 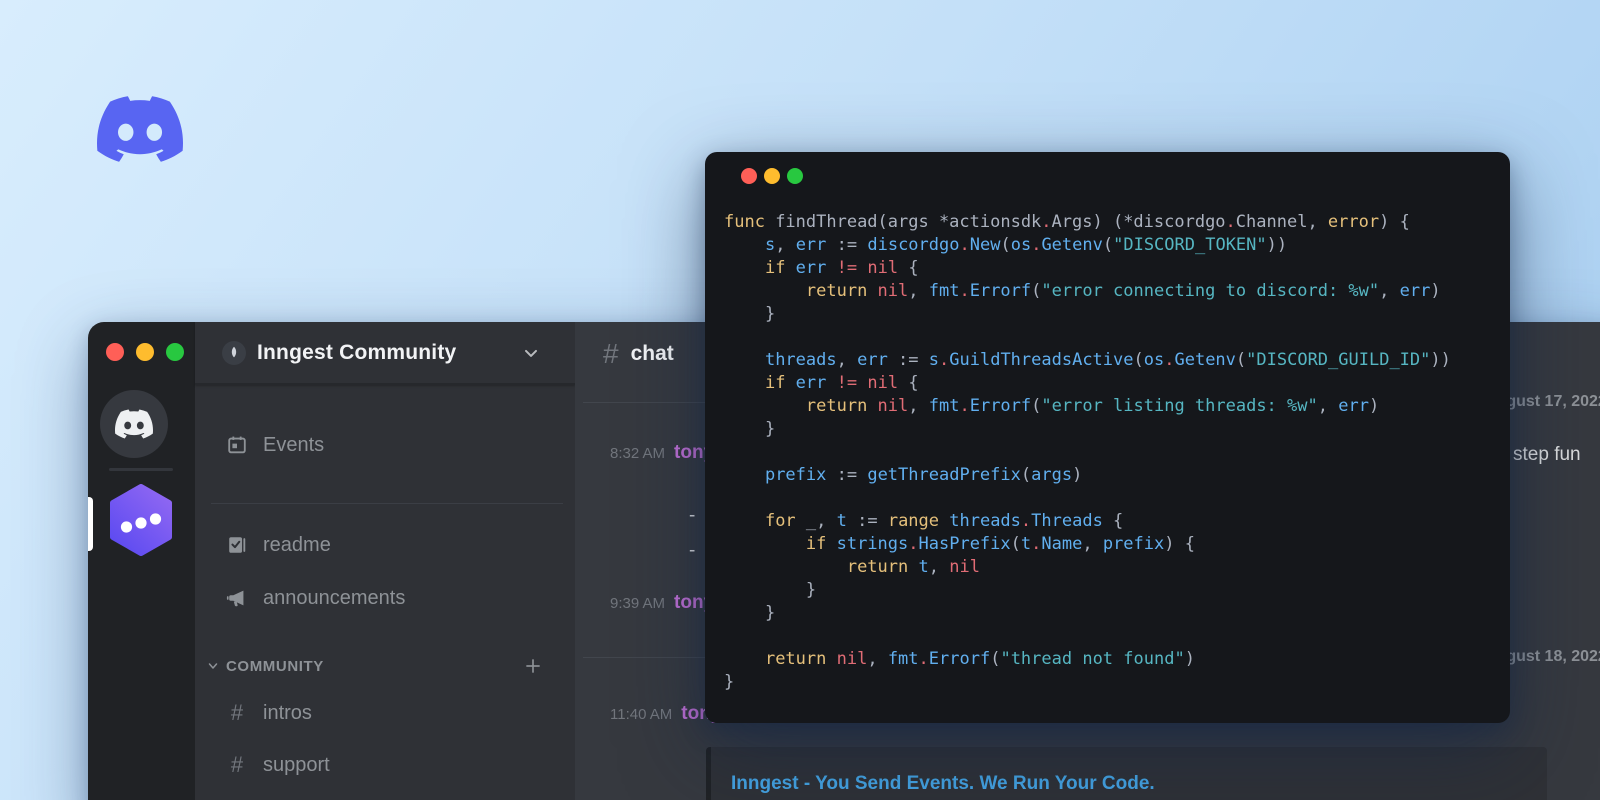 What do you see at coordinates (918, 521) in the screenshot?
I see `code-token: range` at bounding box center [918, 521].